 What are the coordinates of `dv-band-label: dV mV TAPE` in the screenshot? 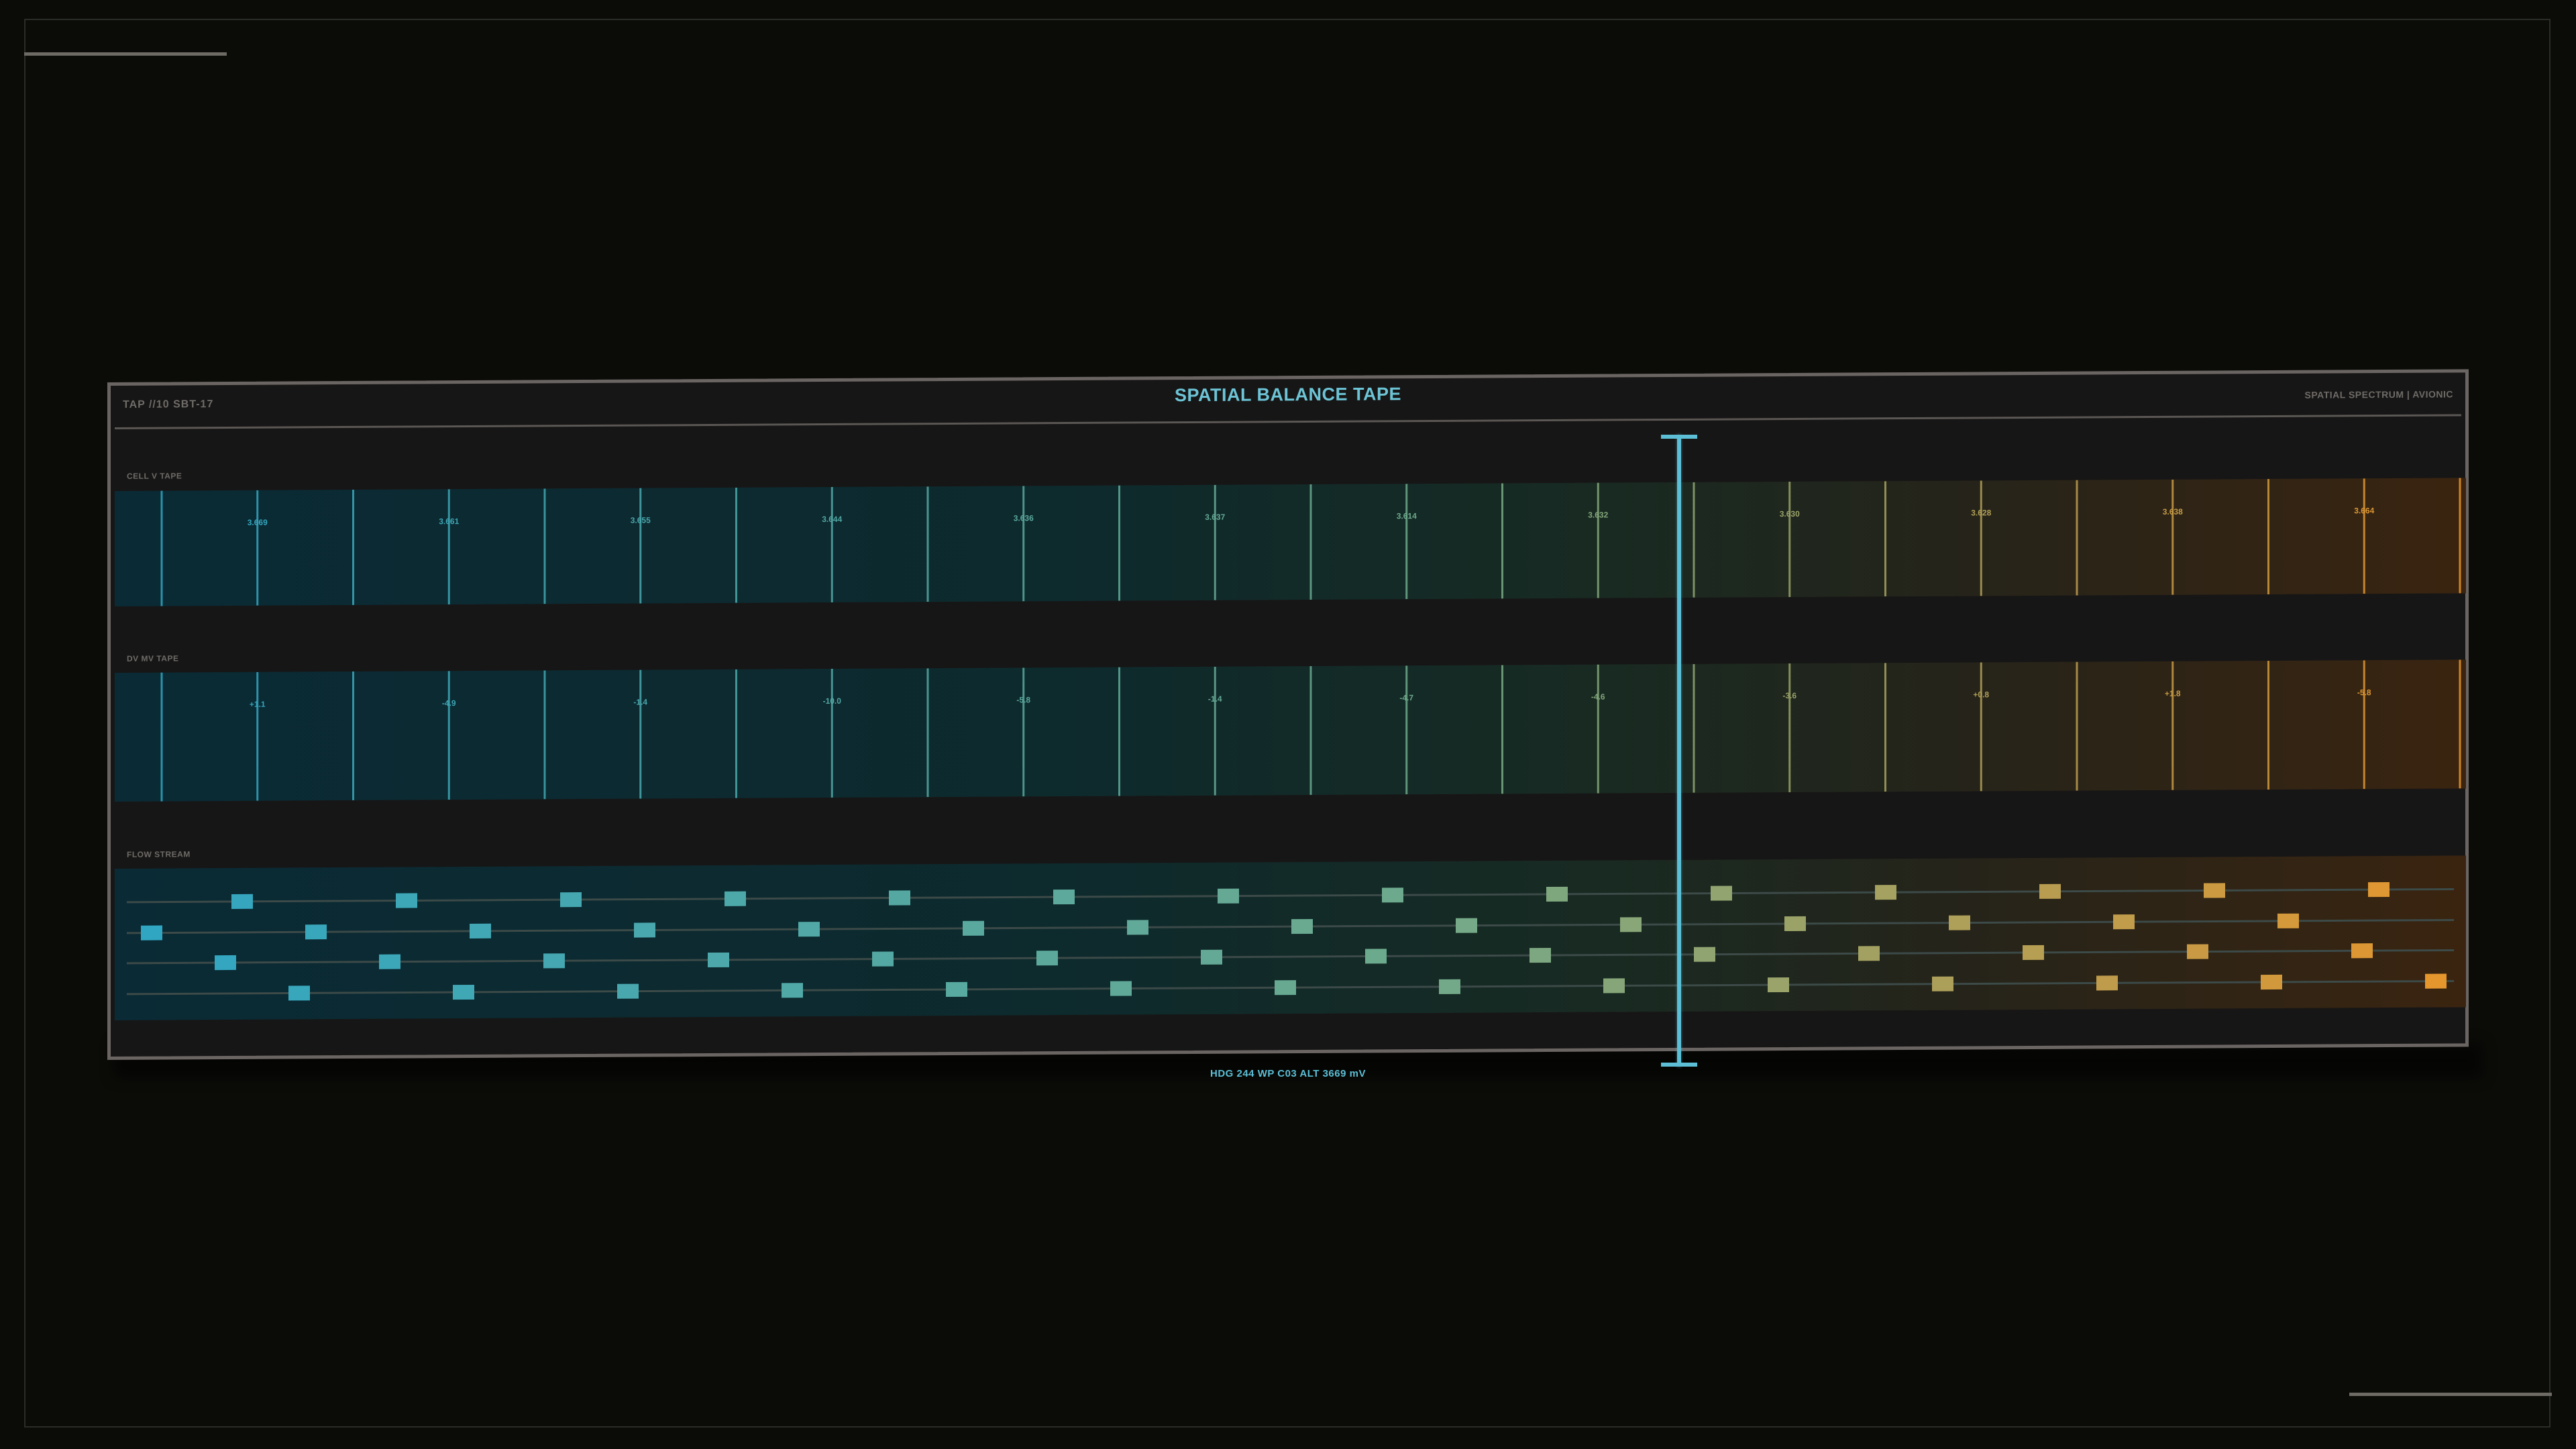 It's located at (153, 658).